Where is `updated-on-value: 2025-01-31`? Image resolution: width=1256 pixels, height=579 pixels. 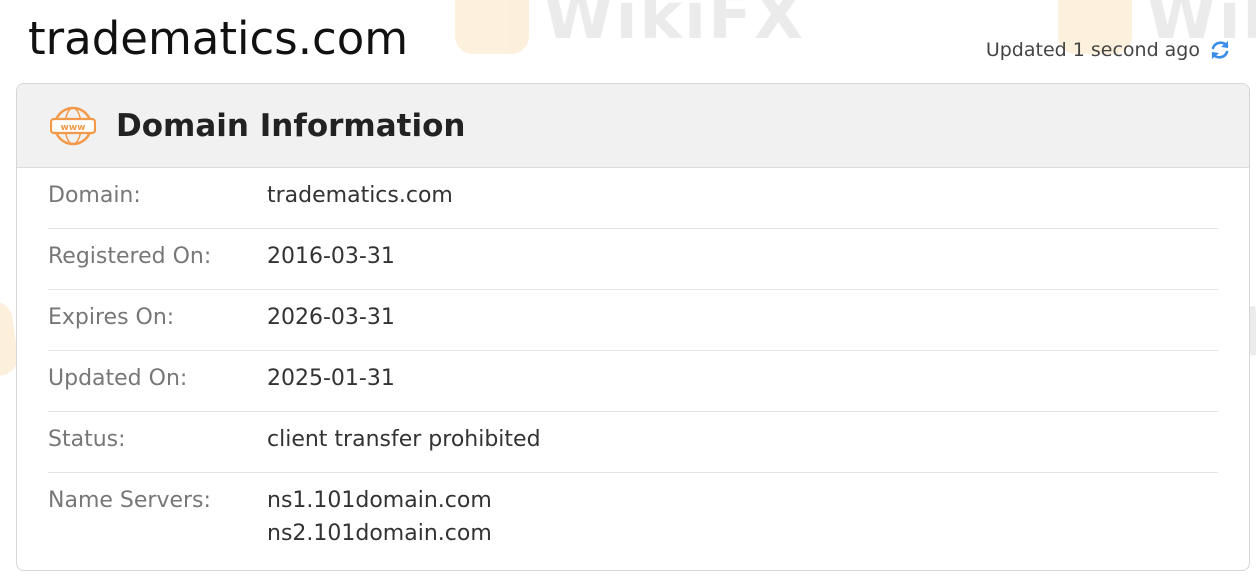
updated-on-value: 2025-01-31 is located at coordinates (331, 378).